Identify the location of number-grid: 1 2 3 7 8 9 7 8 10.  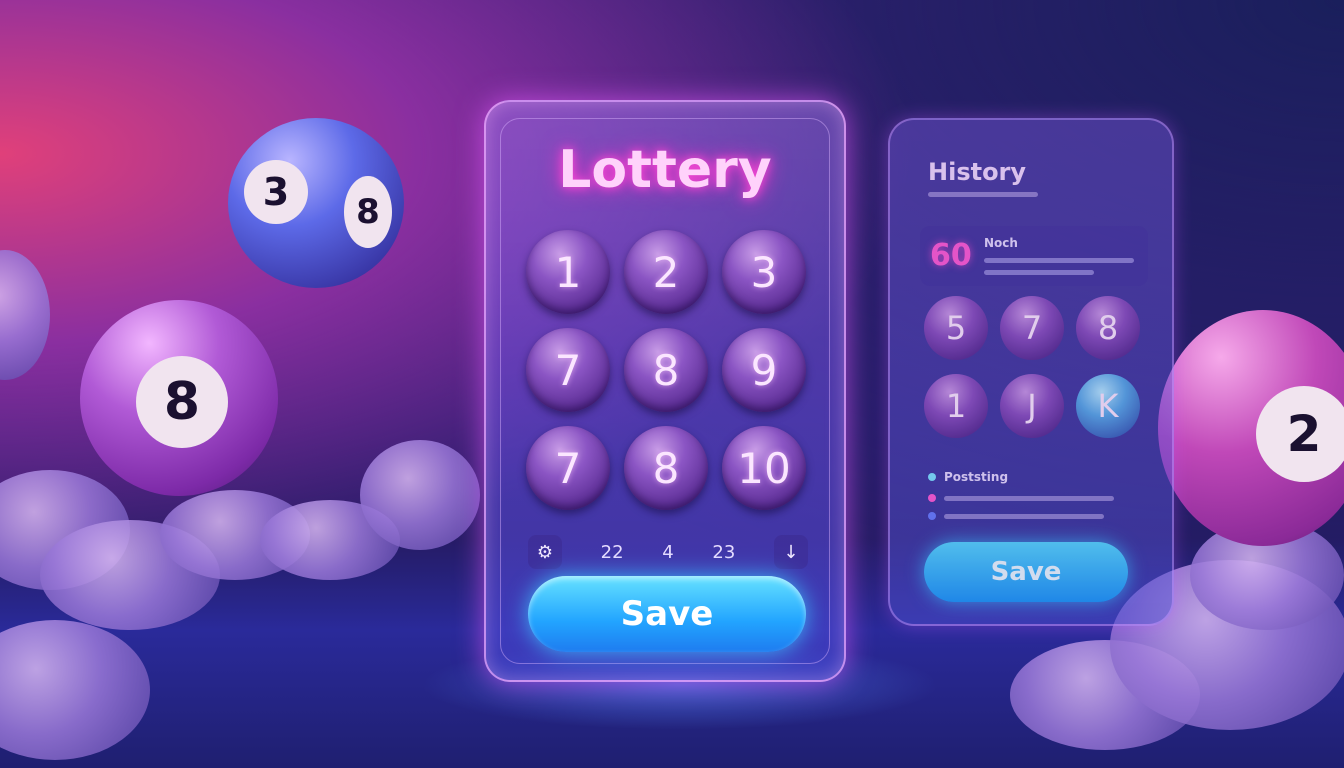
(668, 370).